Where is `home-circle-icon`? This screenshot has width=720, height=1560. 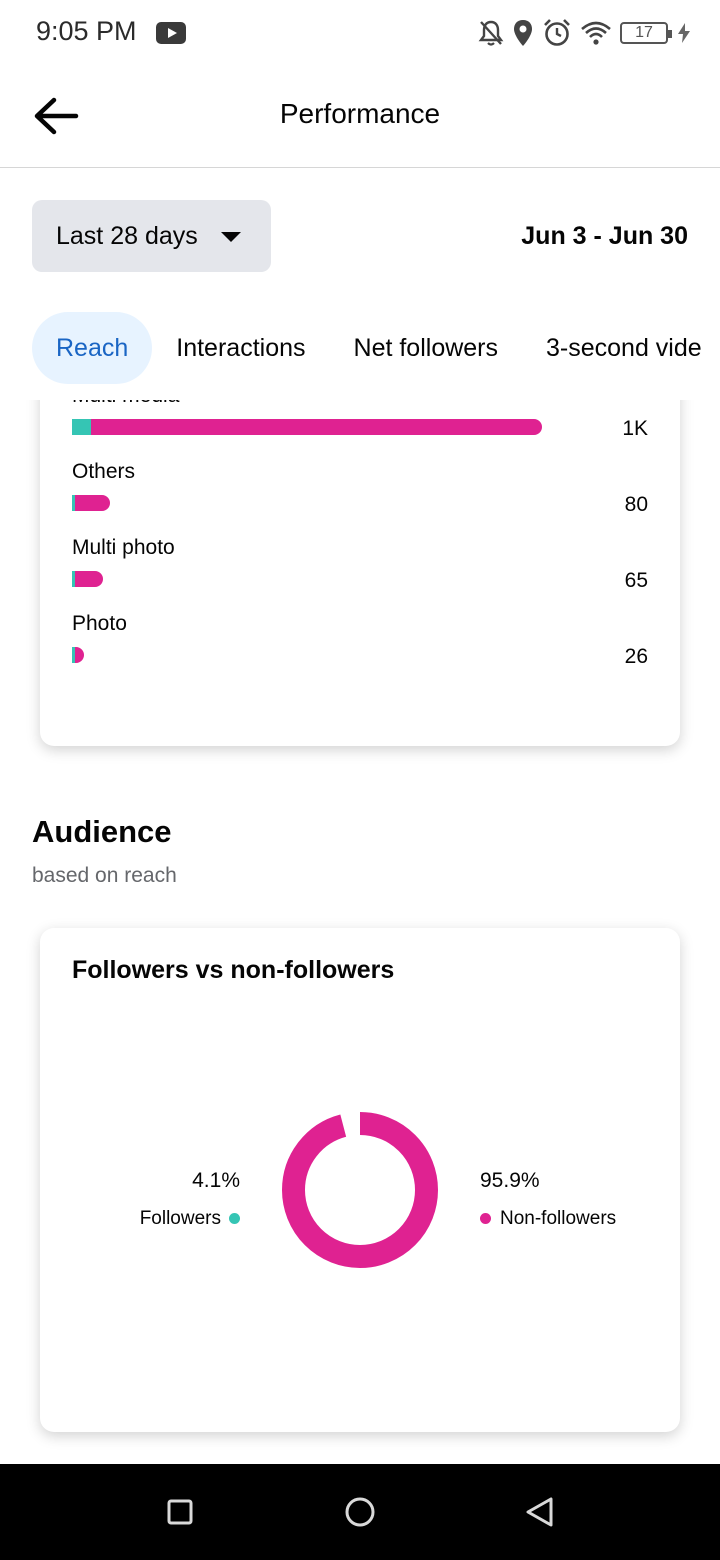 home-circle-icon is located at coordinates (360, 1512).